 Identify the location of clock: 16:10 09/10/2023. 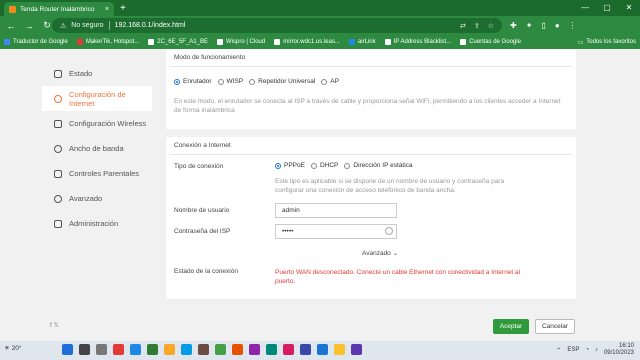
(619, 350).